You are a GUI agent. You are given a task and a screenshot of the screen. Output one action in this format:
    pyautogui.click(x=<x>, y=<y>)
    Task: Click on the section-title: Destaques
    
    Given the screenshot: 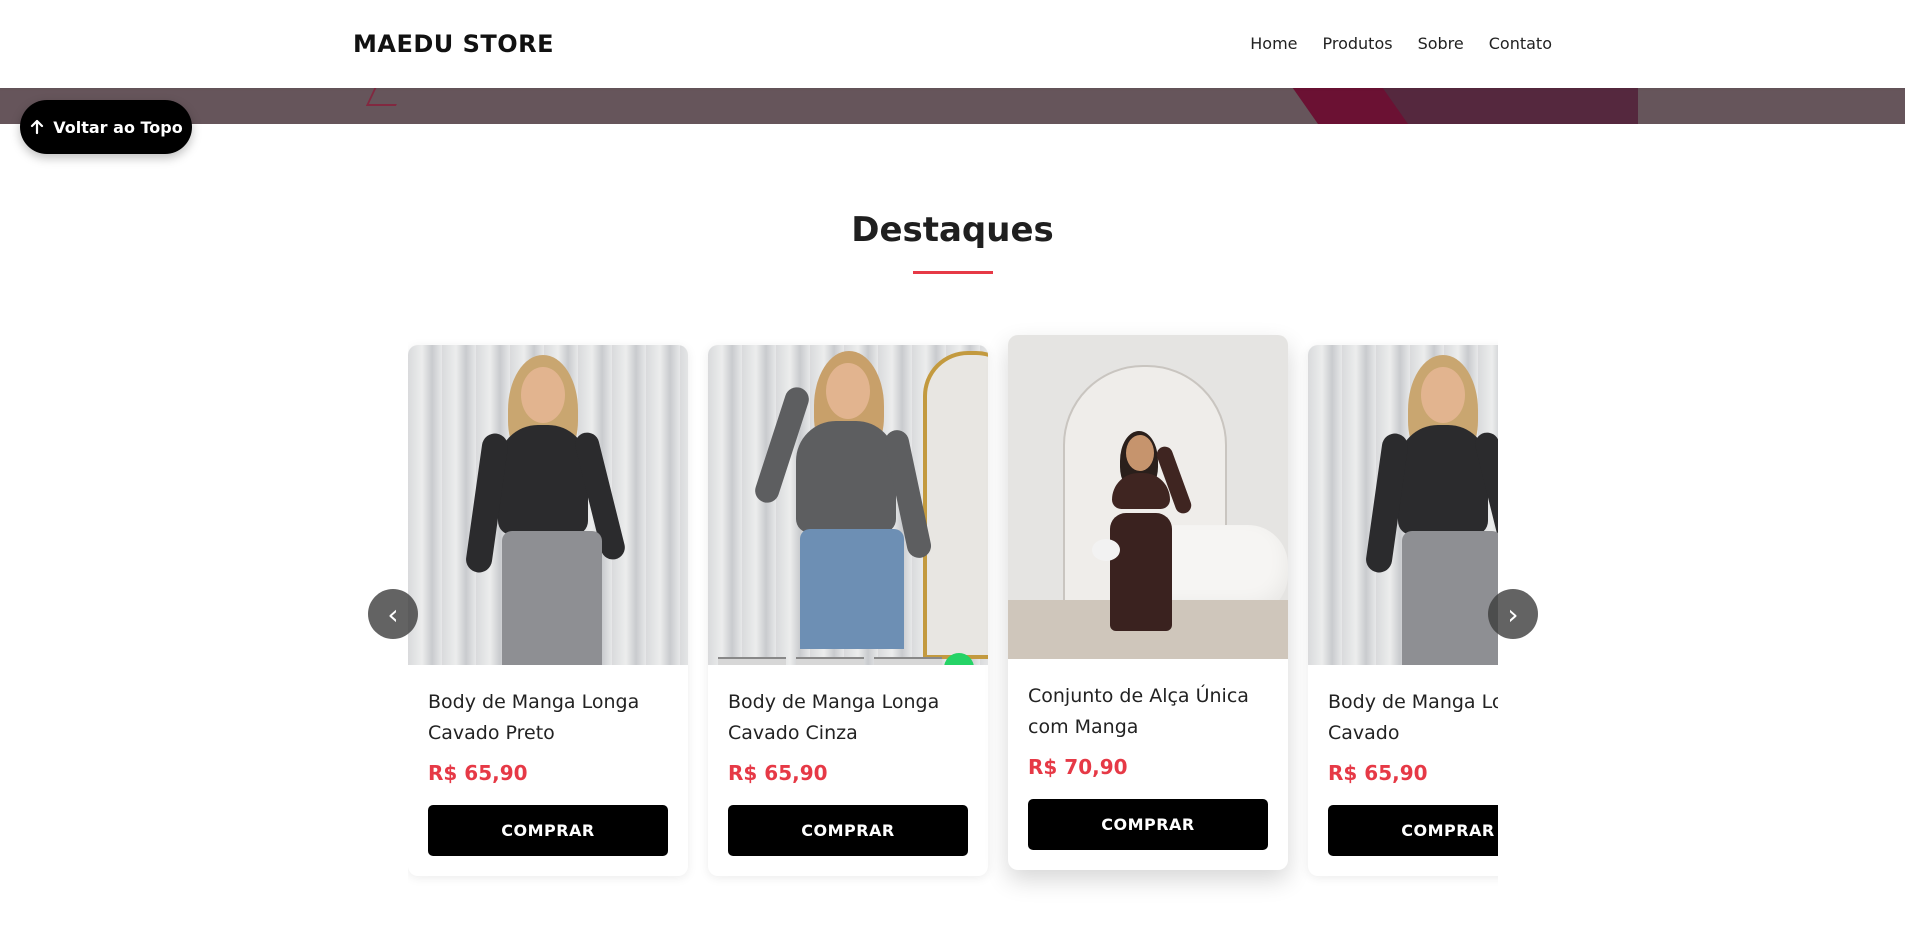 What is the action you would take?
    pyautogui.click(x=952, y=230)
    